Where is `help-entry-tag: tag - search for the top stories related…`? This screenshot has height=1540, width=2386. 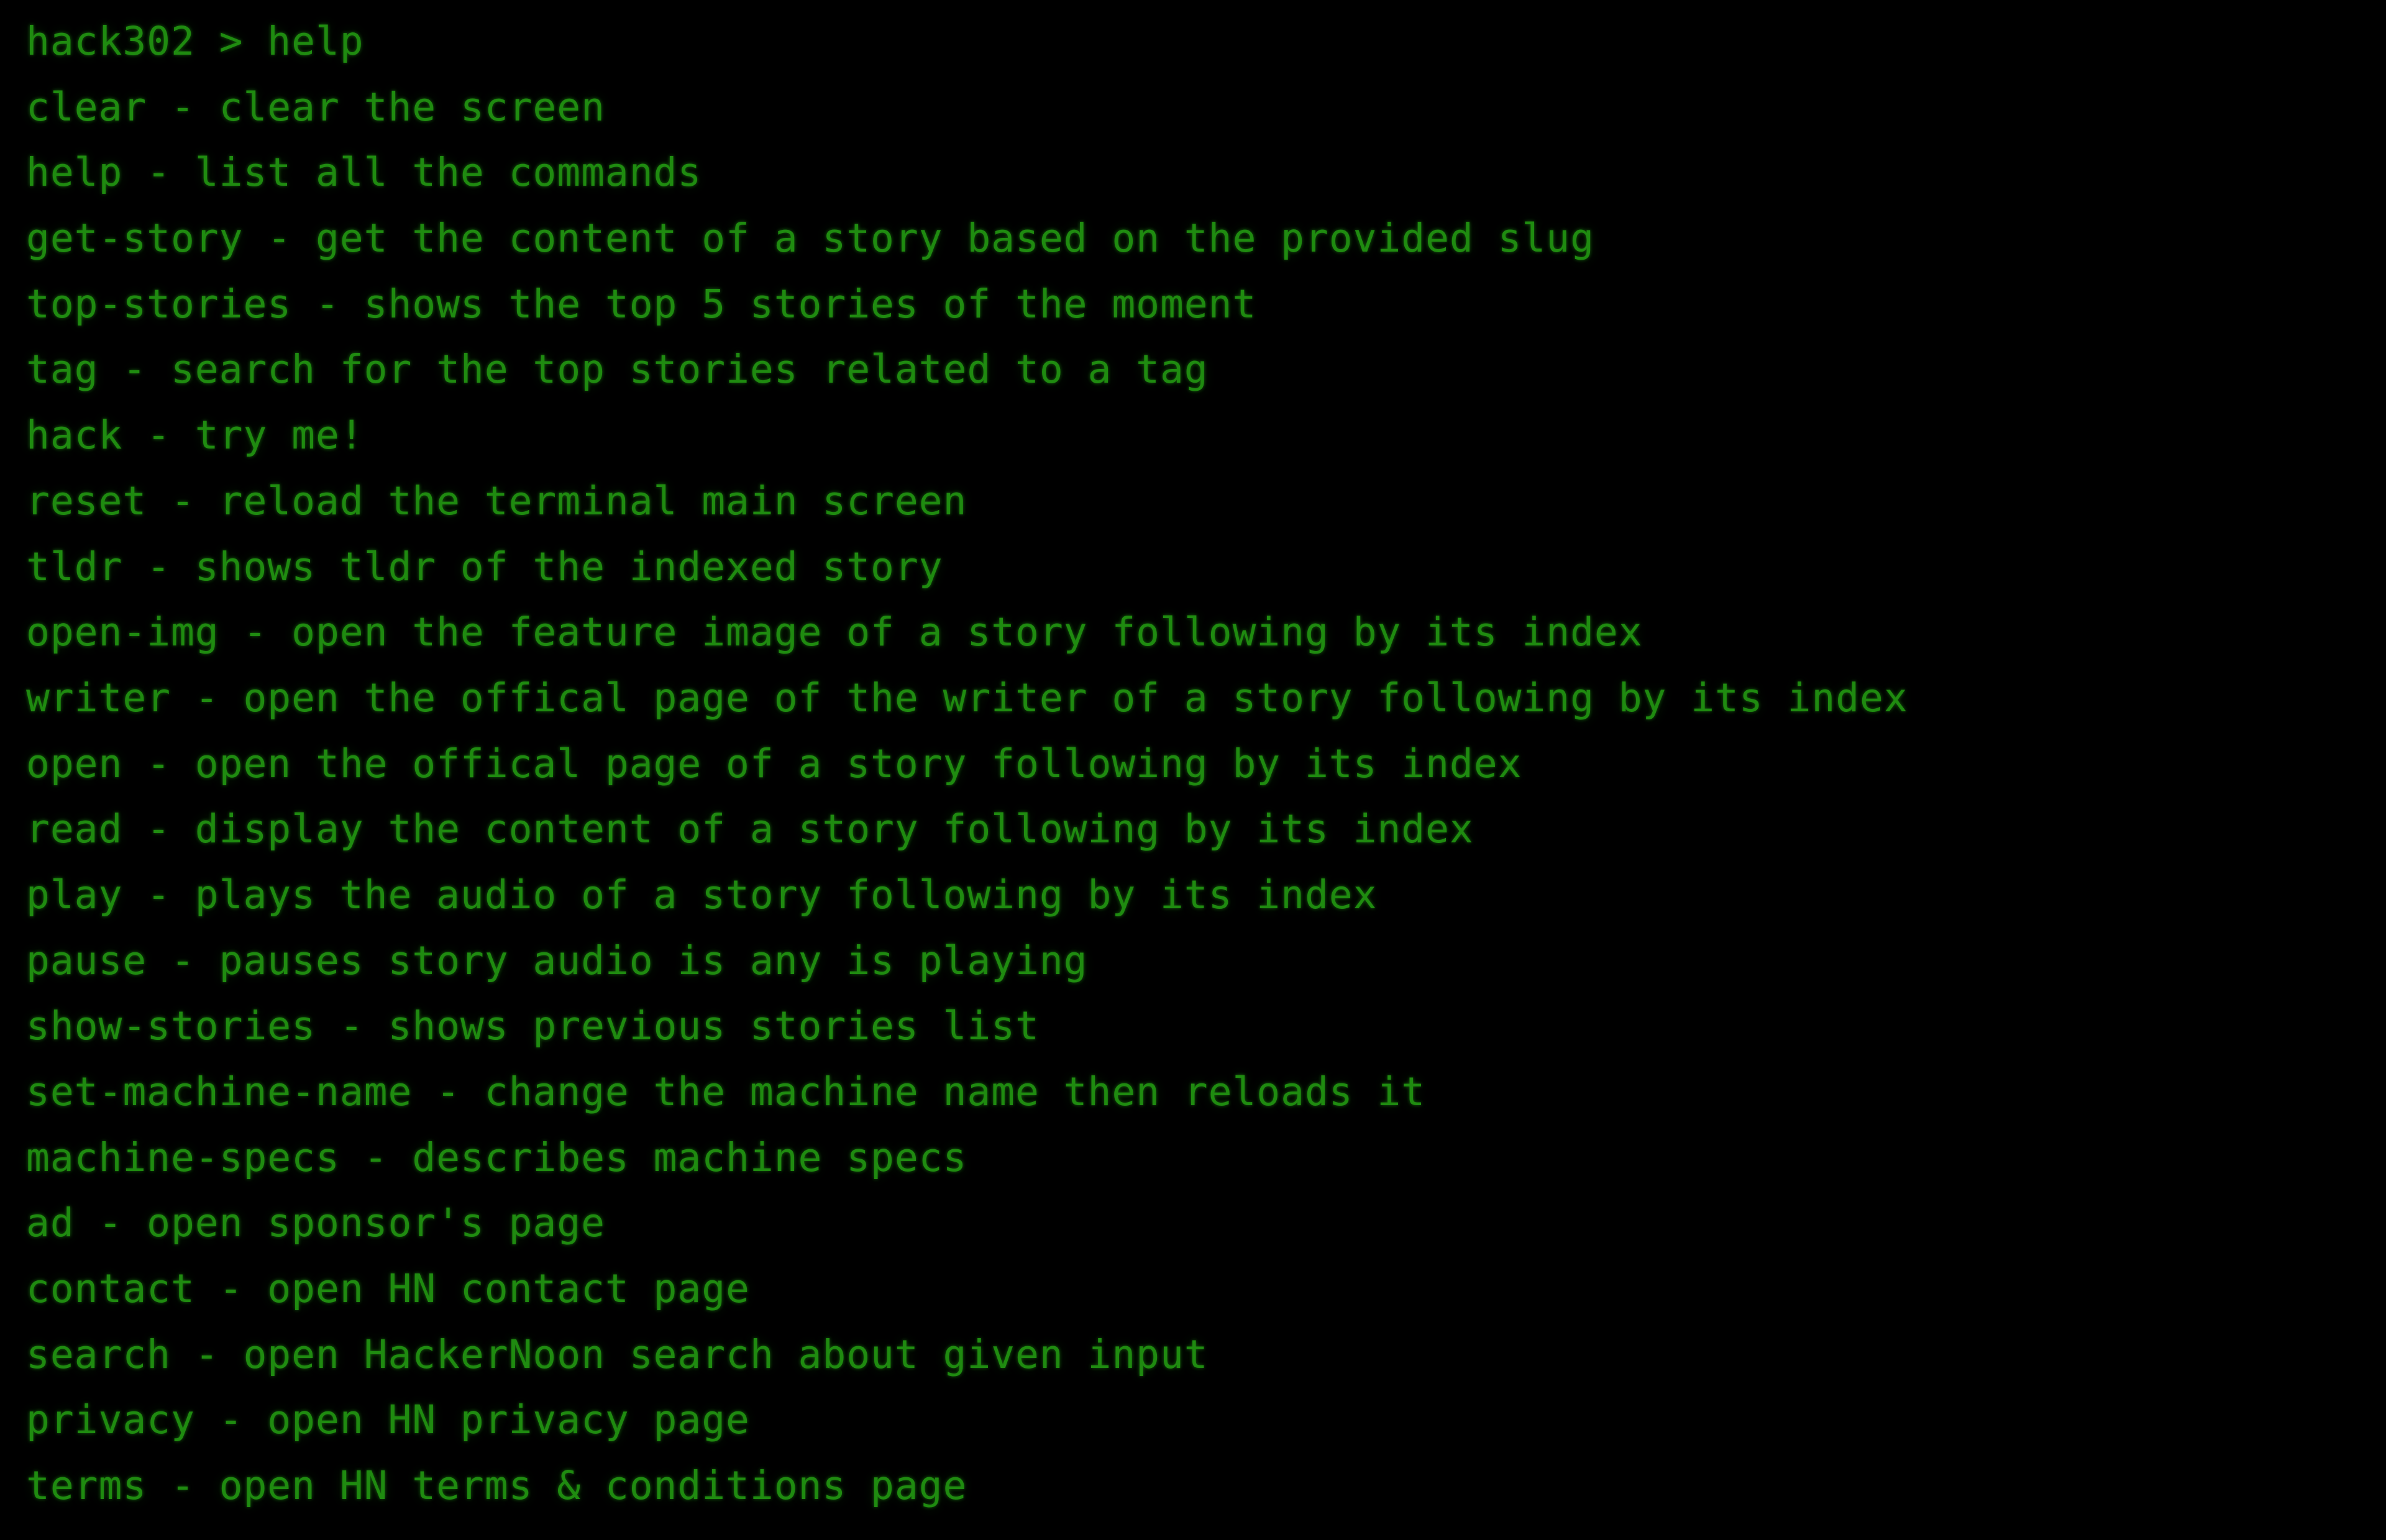
help-entry-tag: tag - search for the top stories related… is located at coordinates (617, 370).